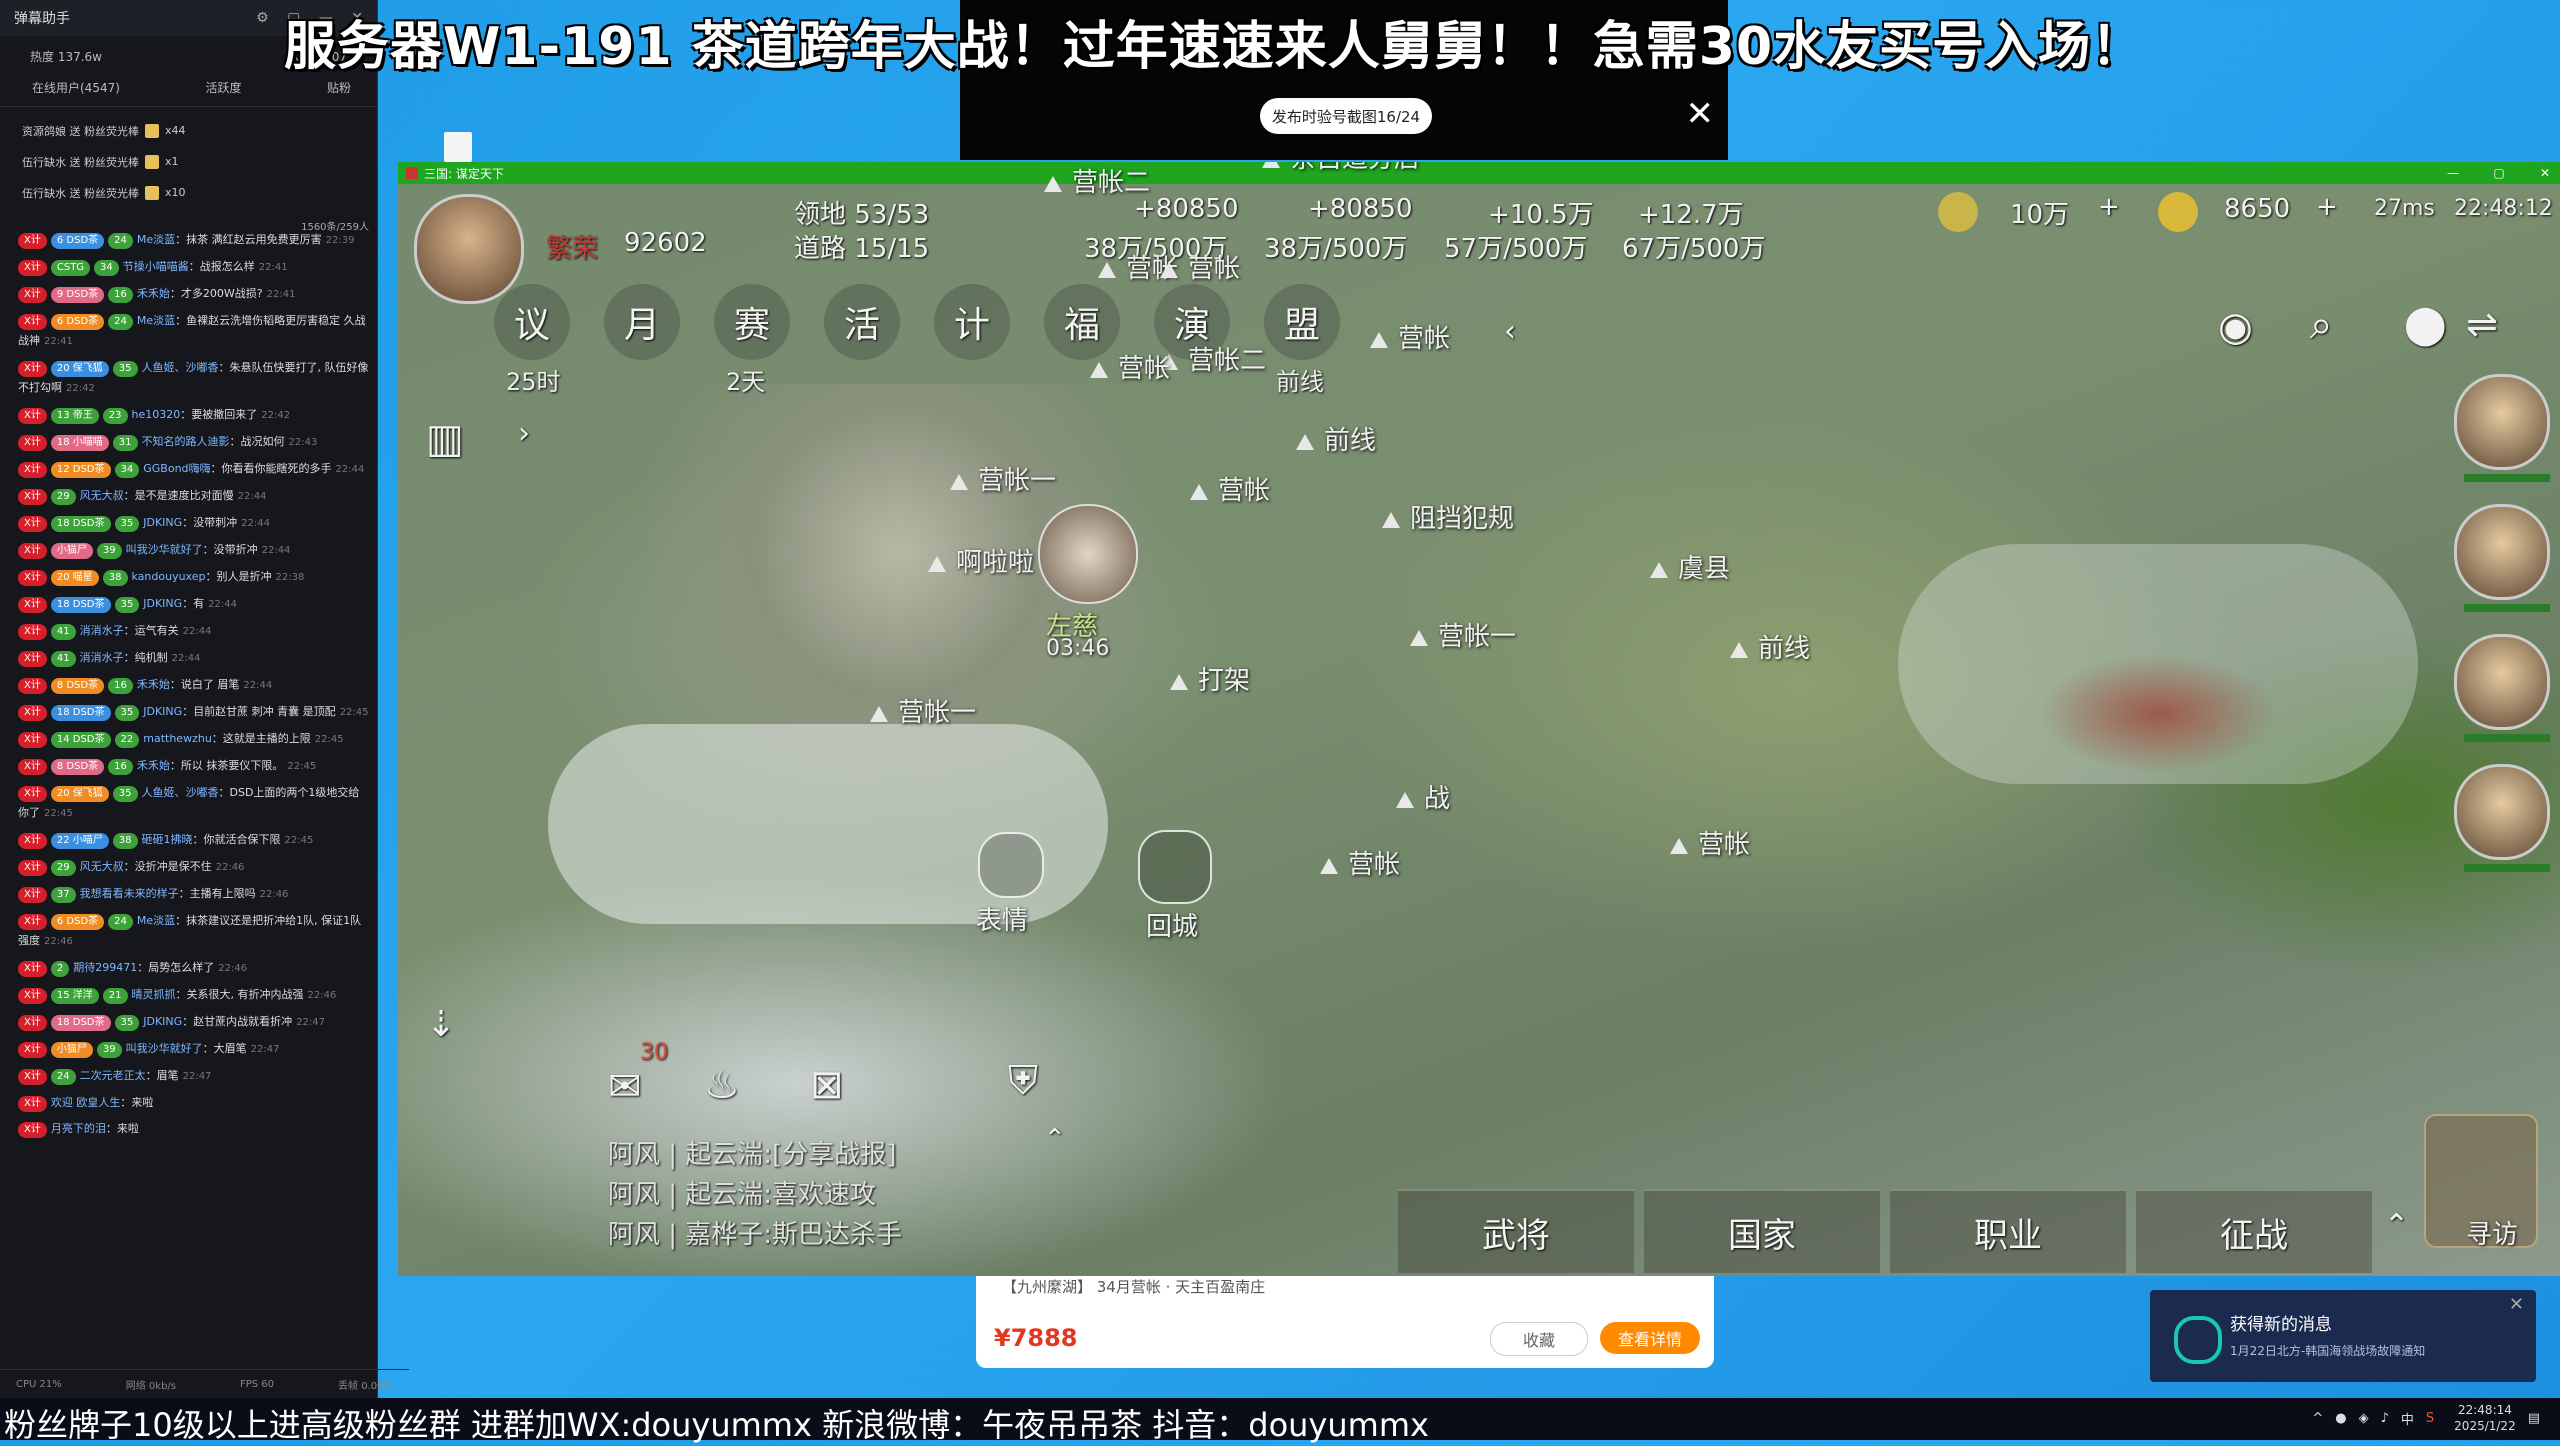 The width and height of the screenshot is (2560, 1446). What do you see at coordinates (194, 867) in the screenshot?
I see `chat-message: X计 29 风无大叔：没折冲是保不住 22:46` at bounding box center [194, 867].